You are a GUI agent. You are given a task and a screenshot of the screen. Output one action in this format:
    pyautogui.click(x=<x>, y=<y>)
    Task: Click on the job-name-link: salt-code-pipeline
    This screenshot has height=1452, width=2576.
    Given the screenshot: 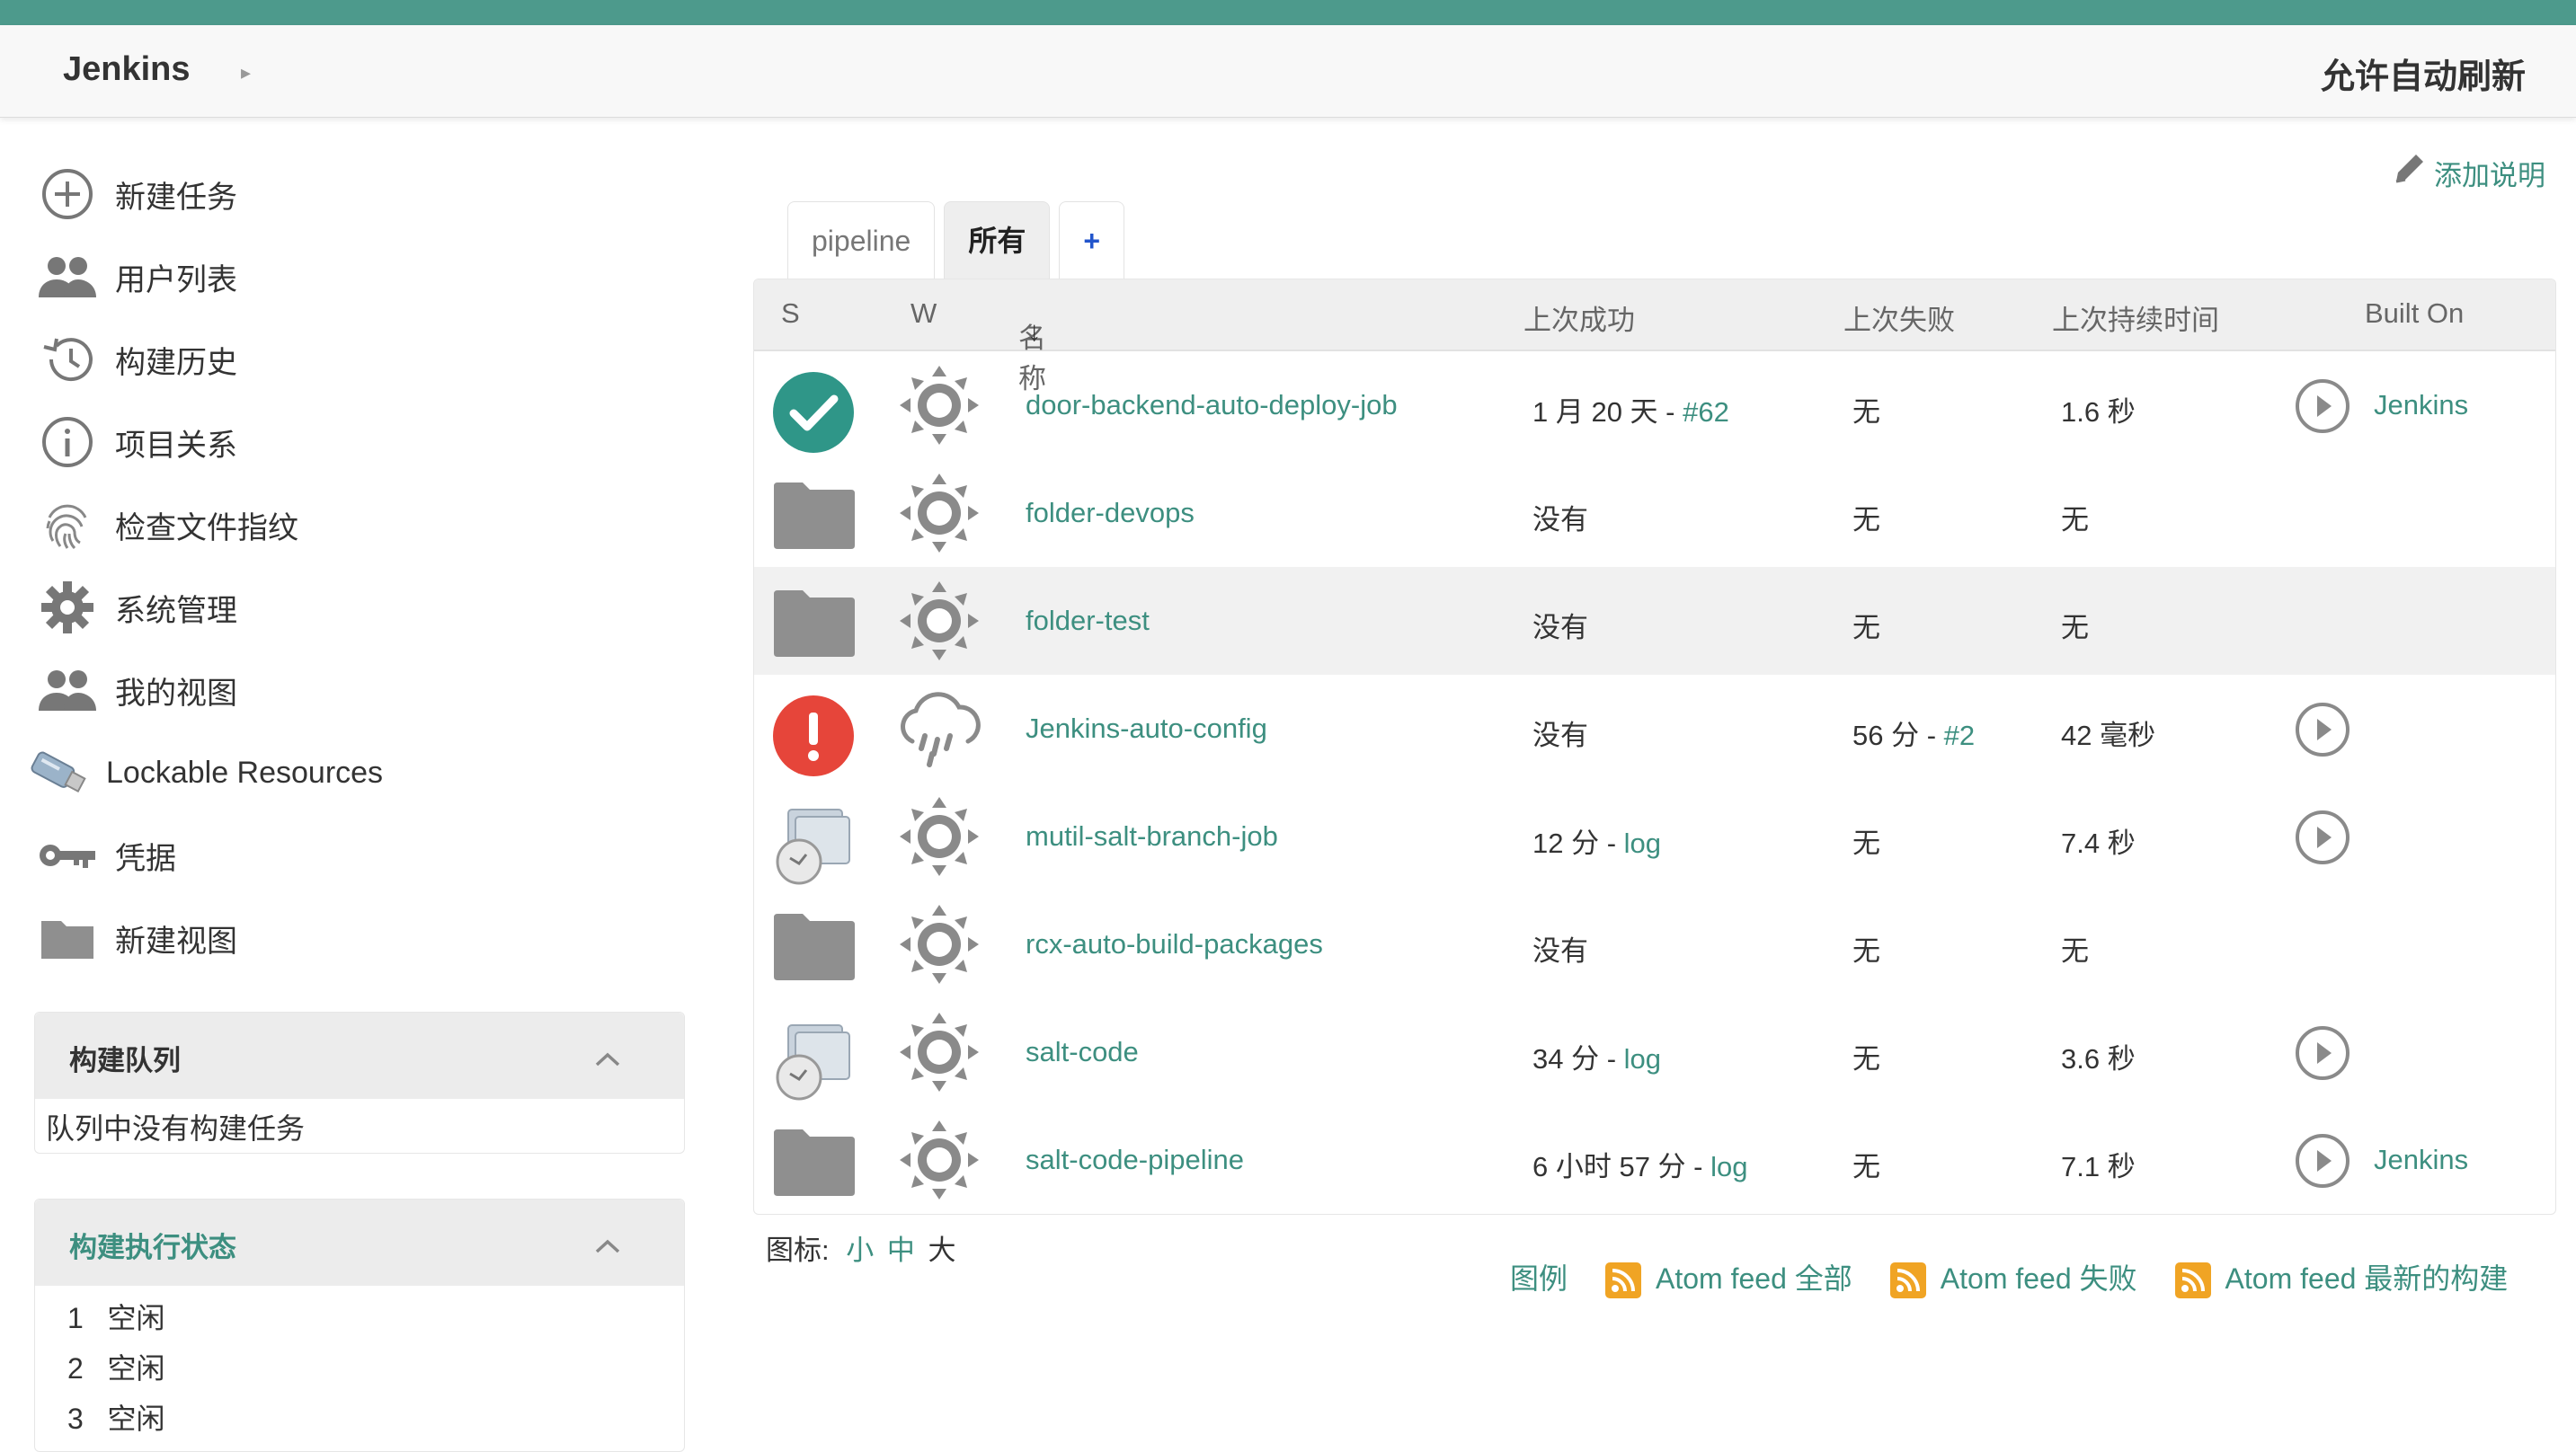 What is the action you would take?
    pyautogui.click(x=1135, y=1160)
    